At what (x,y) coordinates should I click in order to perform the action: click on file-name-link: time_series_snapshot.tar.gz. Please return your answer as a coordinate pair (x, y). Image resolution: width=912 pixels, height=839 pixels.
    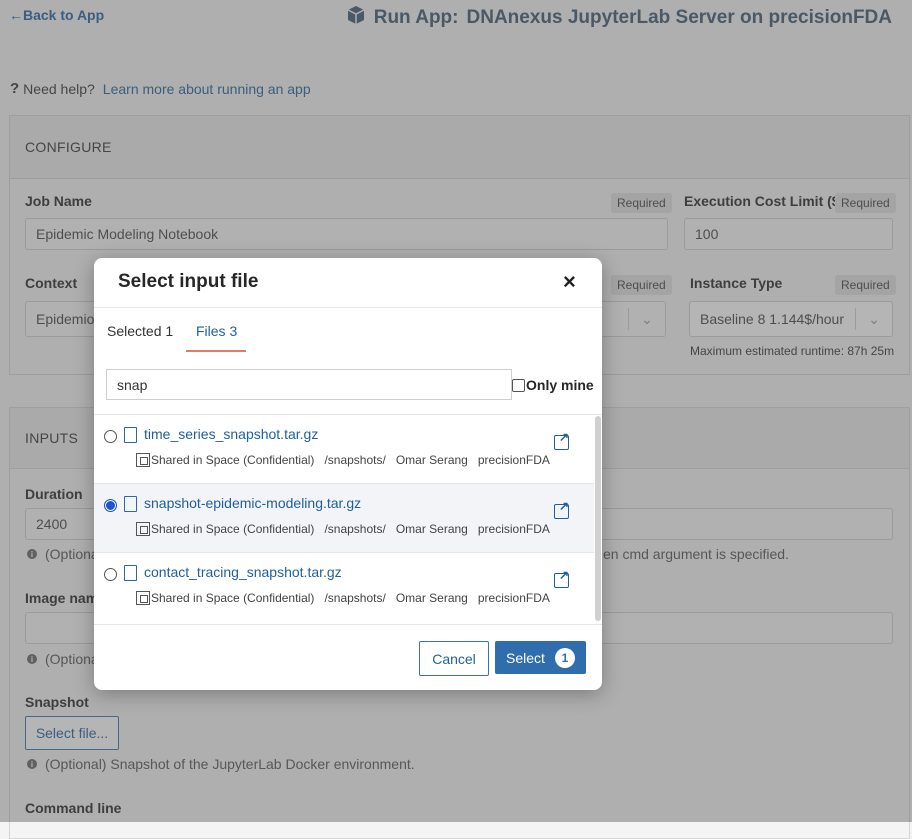
    Looking at the image, I should click on (231, 434).